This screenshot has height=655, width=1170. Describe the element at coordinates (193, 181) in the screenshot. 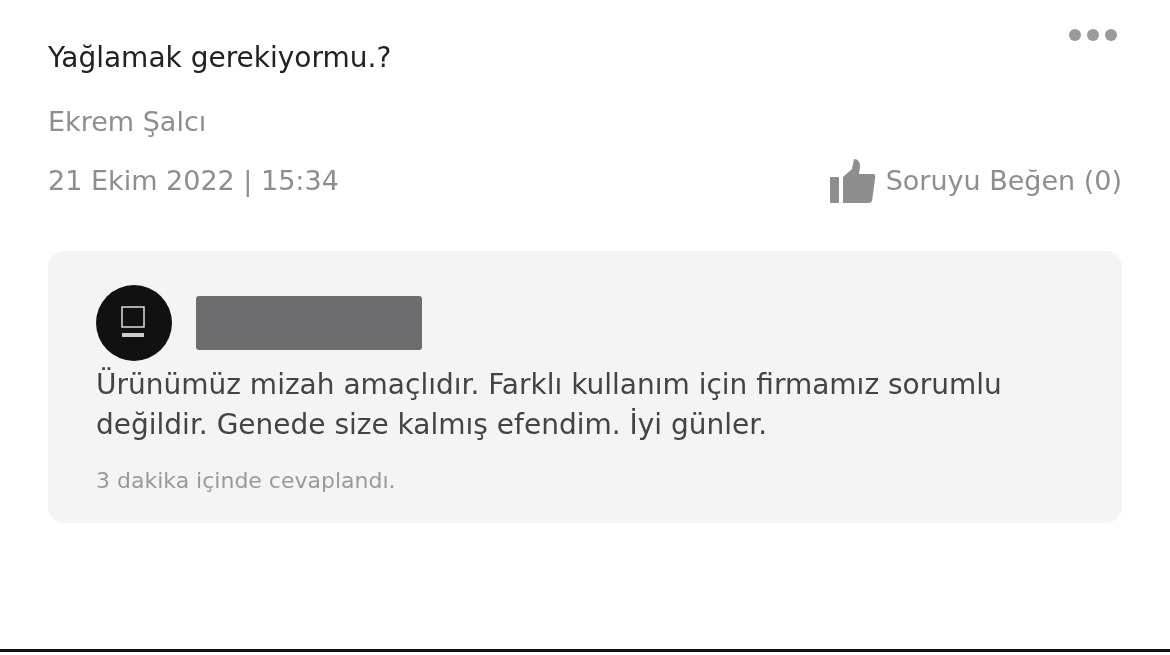

I see `question-date: 21 Ekim 2022 | 15:34` at that location.